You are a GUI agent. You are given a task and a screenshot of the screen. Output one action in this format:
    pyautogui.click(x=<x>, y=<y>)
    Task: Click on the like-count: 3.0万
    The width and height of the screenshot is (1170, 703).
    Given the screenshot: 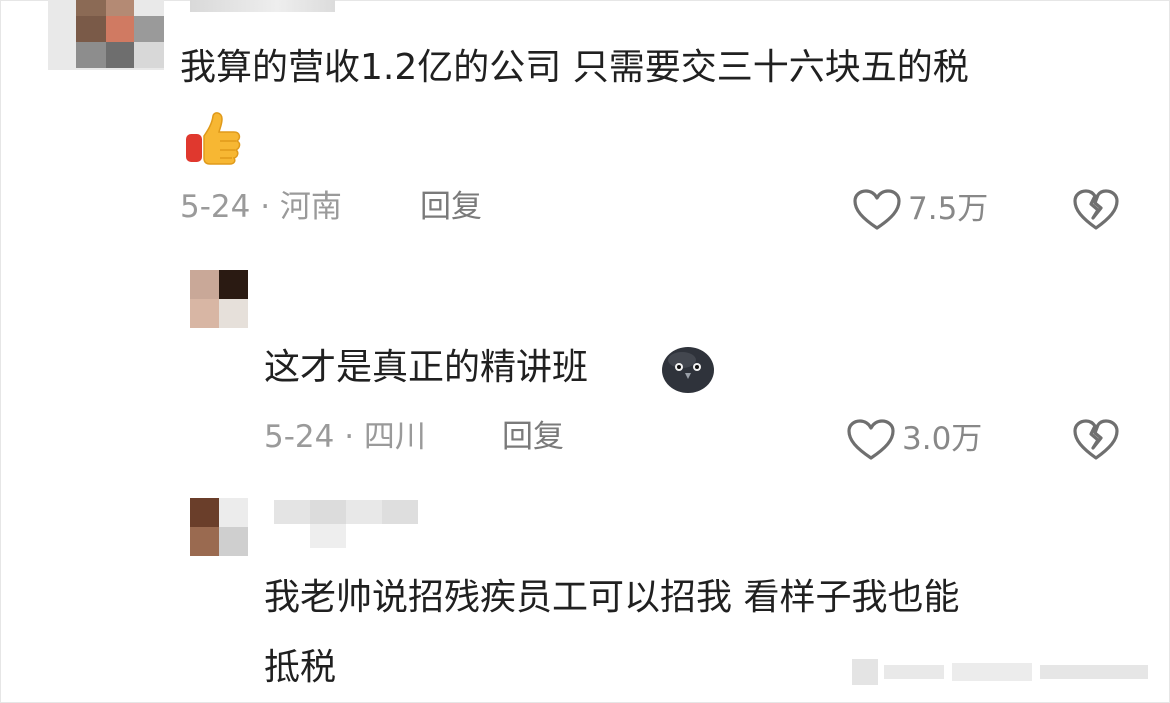 What is the action you would take?
    pyautogui.click(x=942, y=439)
    